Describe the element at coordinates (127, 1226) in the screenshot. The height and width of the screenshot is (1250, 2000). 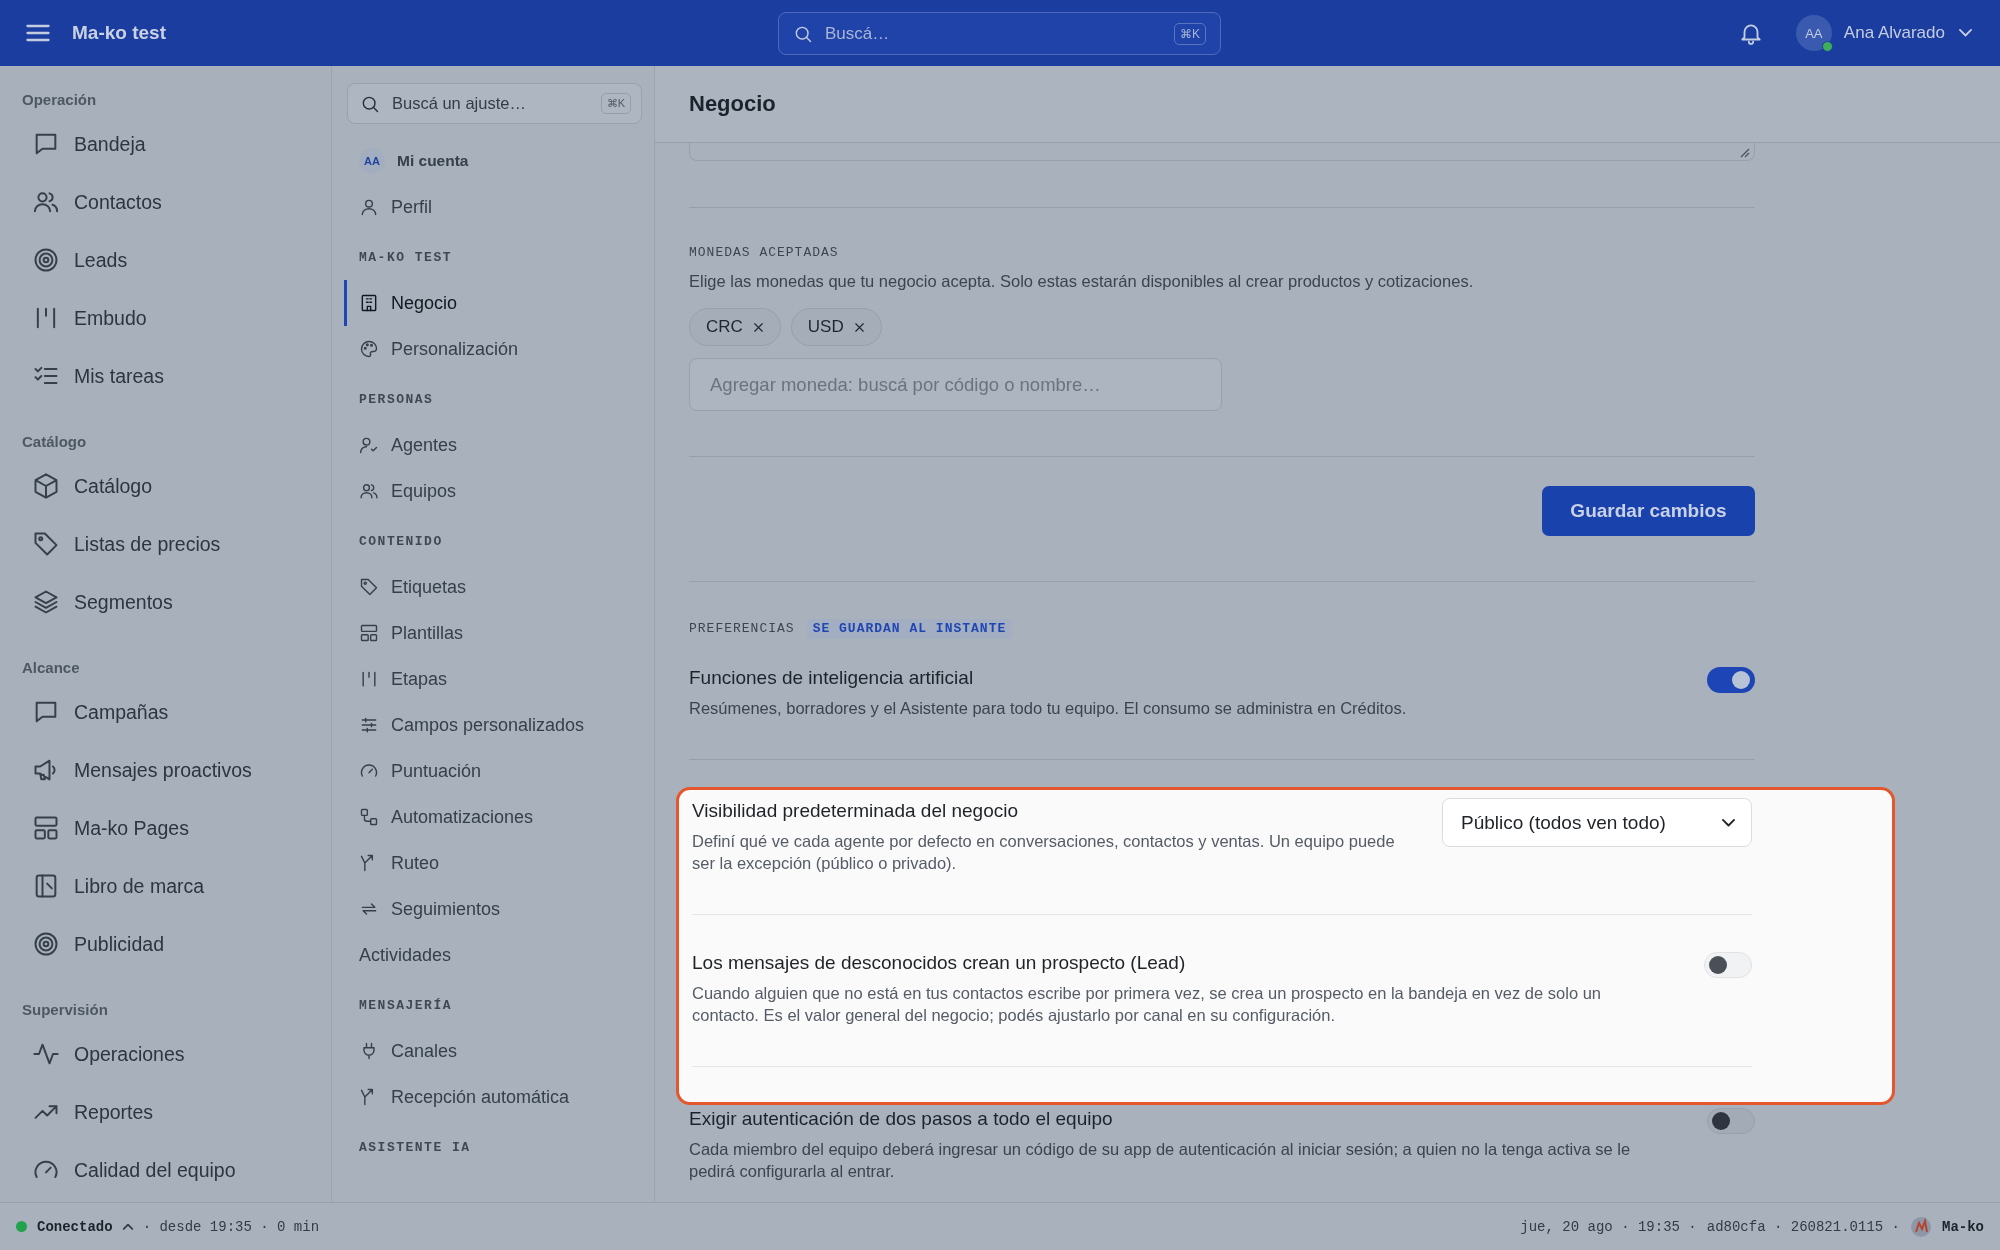
I see `caret-up-icon` at that location.